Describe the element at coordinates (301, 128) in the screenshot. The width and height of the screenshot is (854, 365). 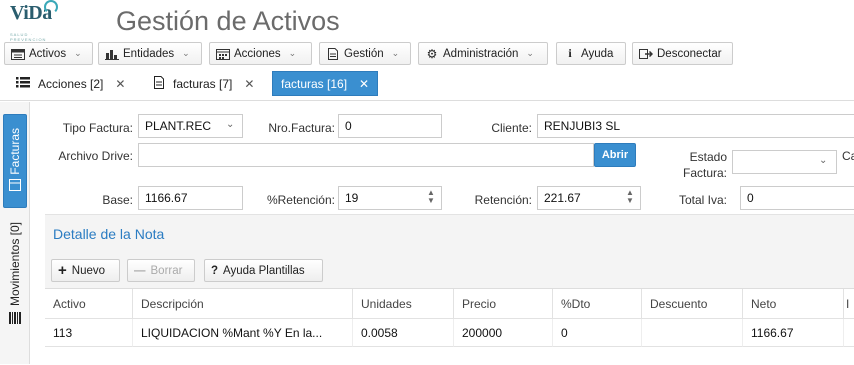
I see `nro-factura-label: Nro.Factura:` at that location.